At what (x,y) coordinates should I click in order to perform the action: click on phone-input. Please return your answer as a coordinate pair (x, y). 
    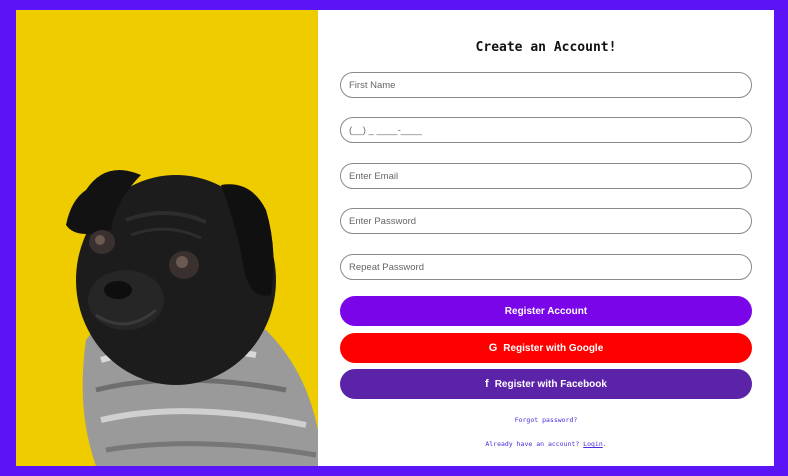
    Looking at the image, I should click on (546, 130).